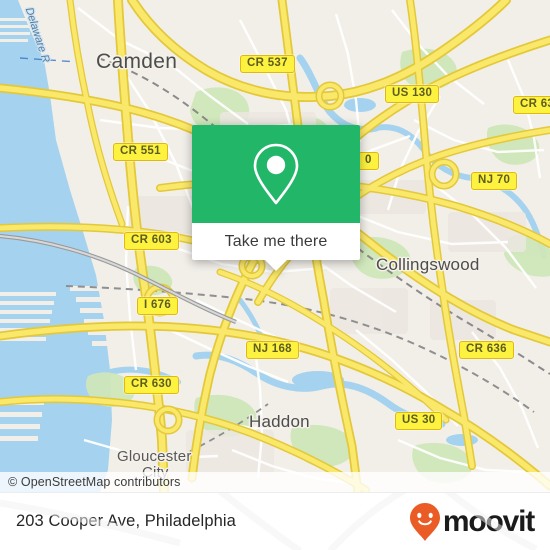  Describe the element at coordinates (419, 421) in the screenshot. I see `road-shield-us-30: US 30` at that location.